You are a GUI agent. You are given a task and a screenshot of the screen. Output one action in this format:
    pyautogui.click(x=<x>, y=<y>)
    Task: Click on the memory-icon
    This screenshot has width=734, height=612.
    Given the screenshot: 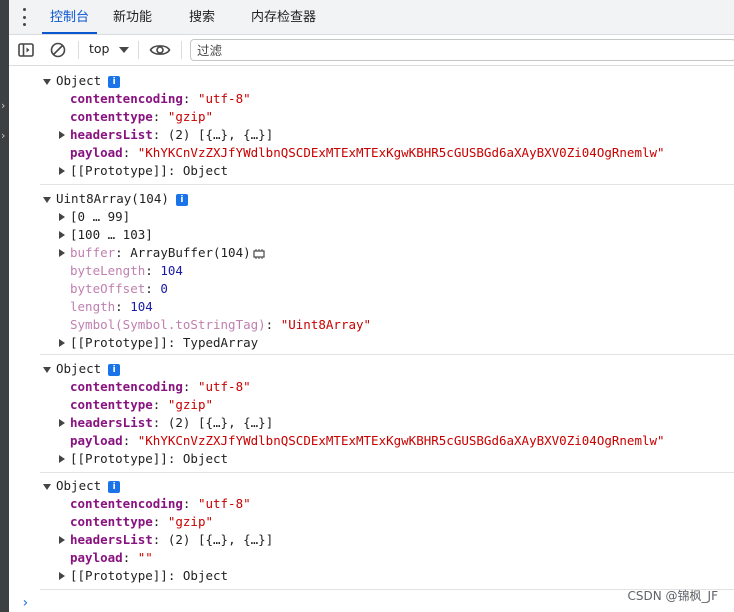 What is the action you would take?
    pyautogui.click(x=259, y=253)
    